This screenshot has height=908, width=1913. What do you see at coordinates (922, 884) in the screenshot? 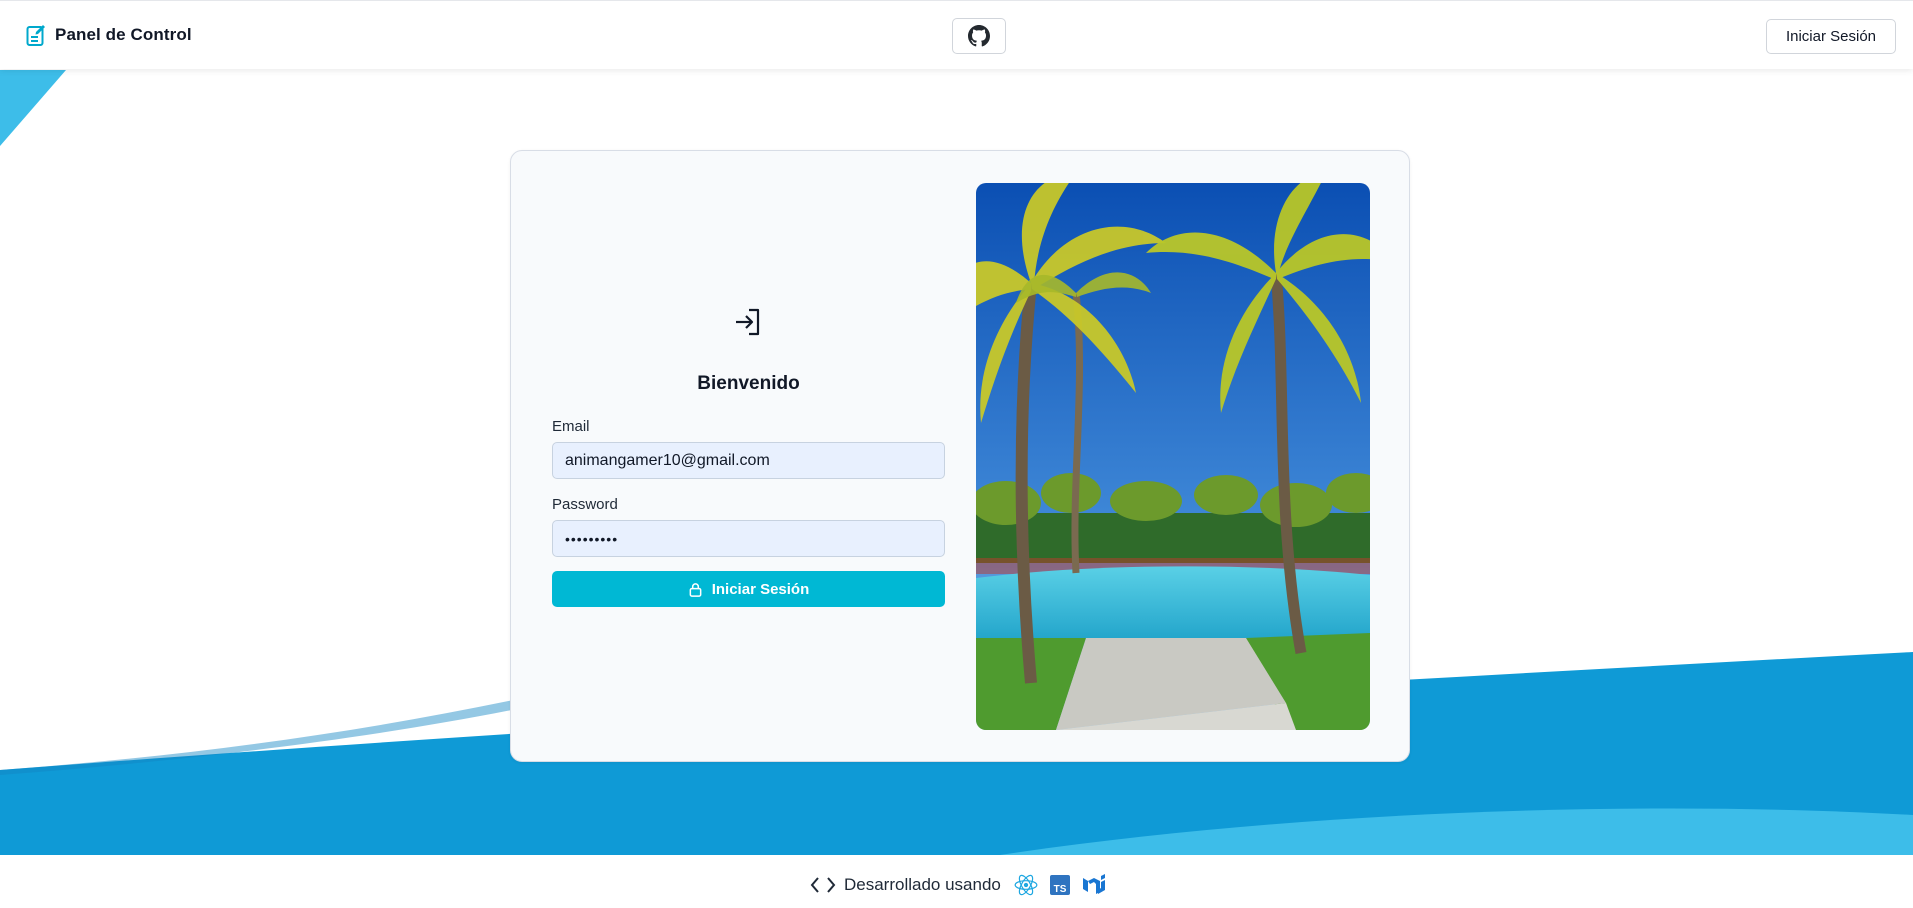
I see `footer-text: Desarrollado usando` at bounding box center [922, 884].